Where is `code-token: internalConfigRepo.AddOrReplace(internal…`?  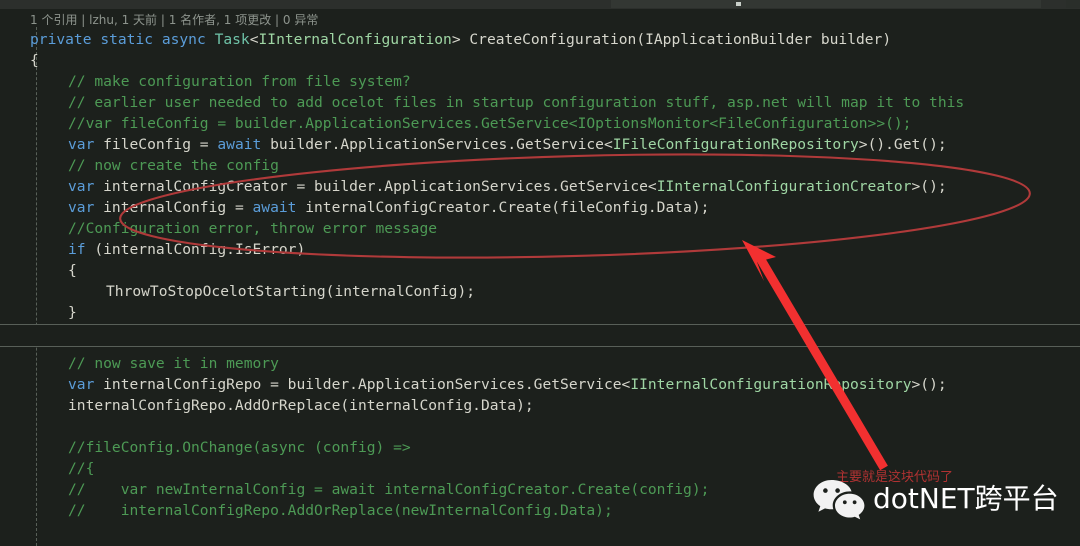 code-token: internalConfigRepo.AddOrReplace(internal… is located at coordinates (301, 405).